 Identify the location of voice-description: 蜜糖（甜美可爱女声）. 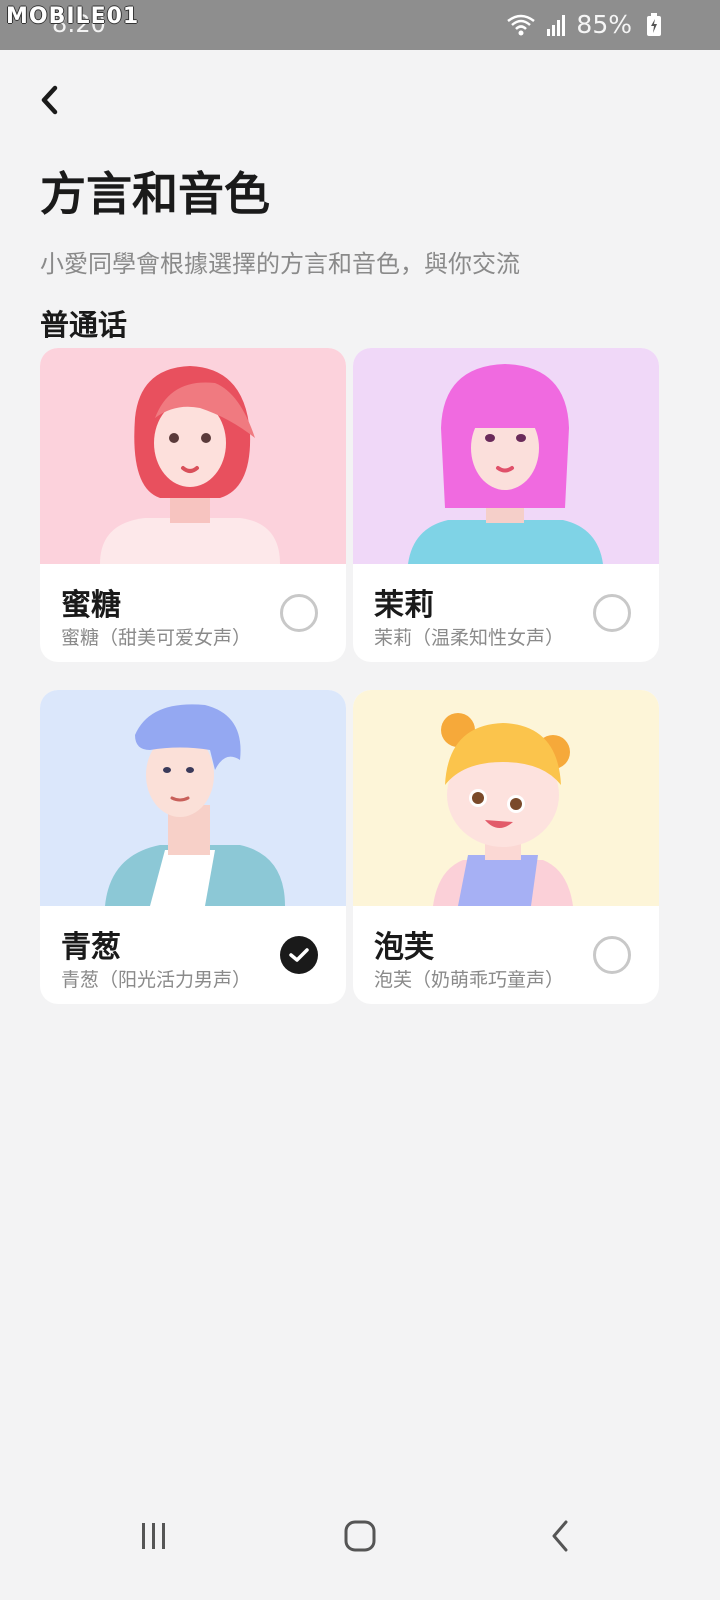
(156, 638).